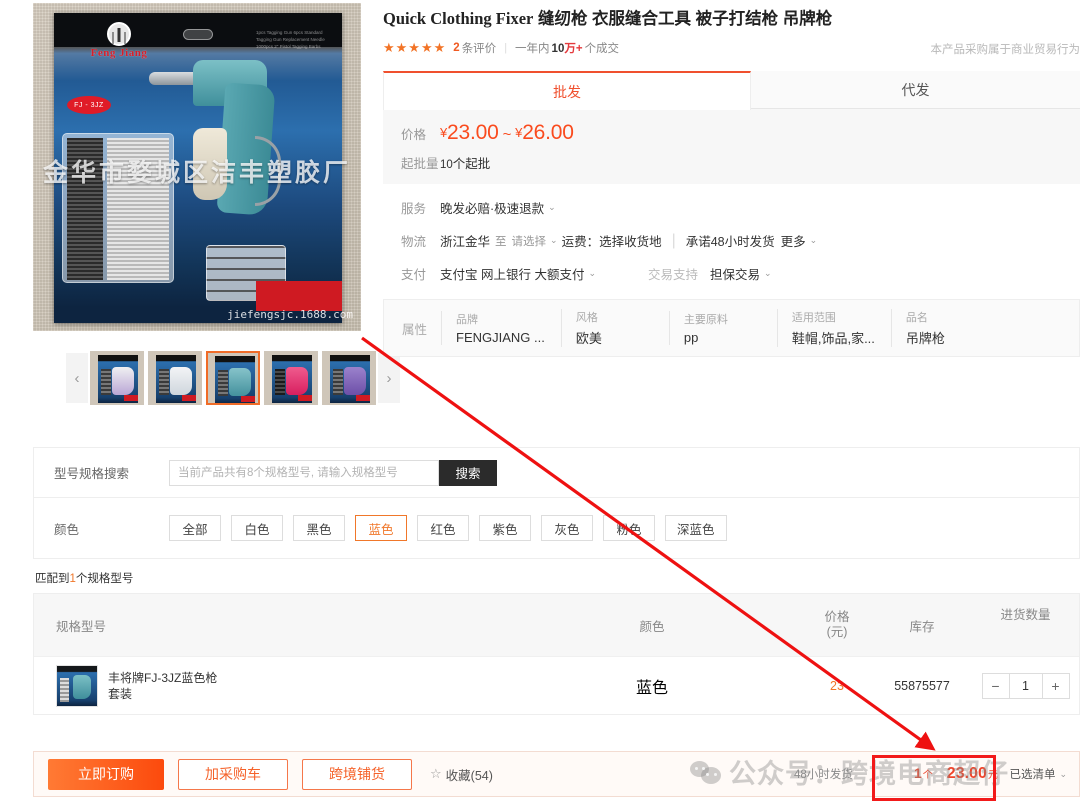 This screenshot has width=1080, height=810. I want to click on logistics-promise: 承诺48小时发货, so click(730, 242).